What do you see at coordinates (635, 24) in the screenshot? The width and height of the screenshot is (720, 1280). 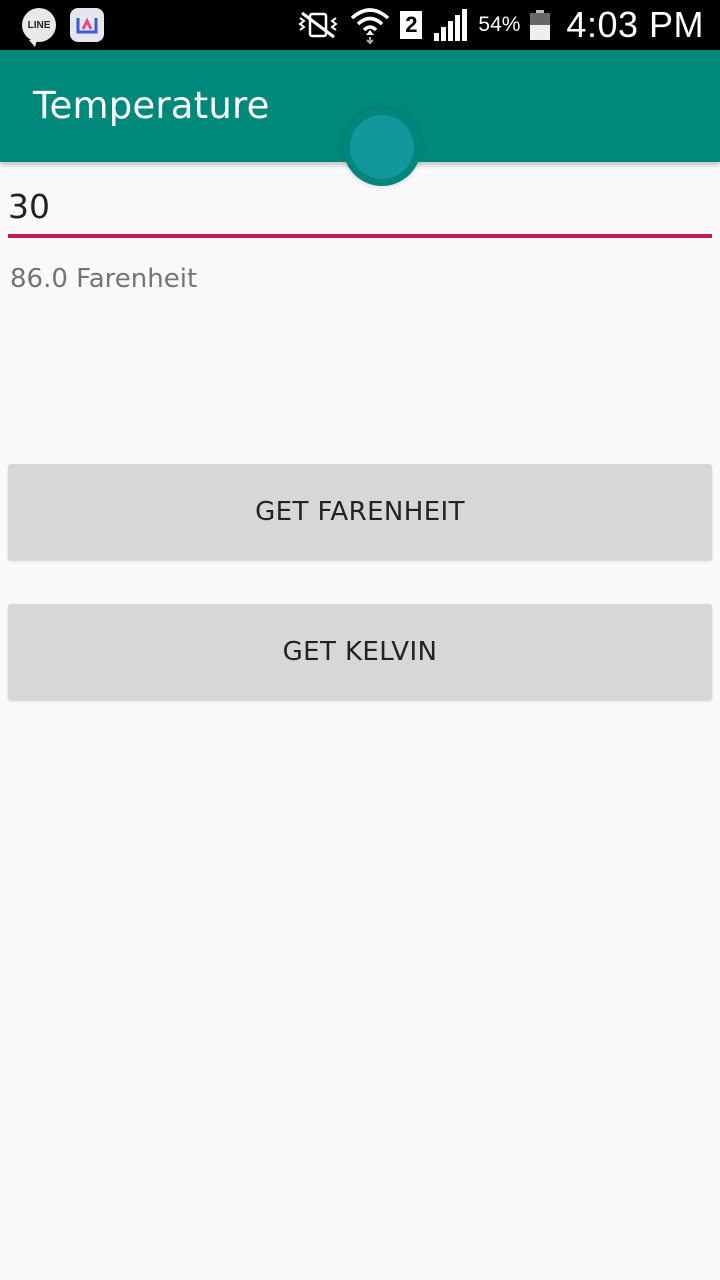 I see `clock: 4:03 PM` at bounding box center [635, 24].